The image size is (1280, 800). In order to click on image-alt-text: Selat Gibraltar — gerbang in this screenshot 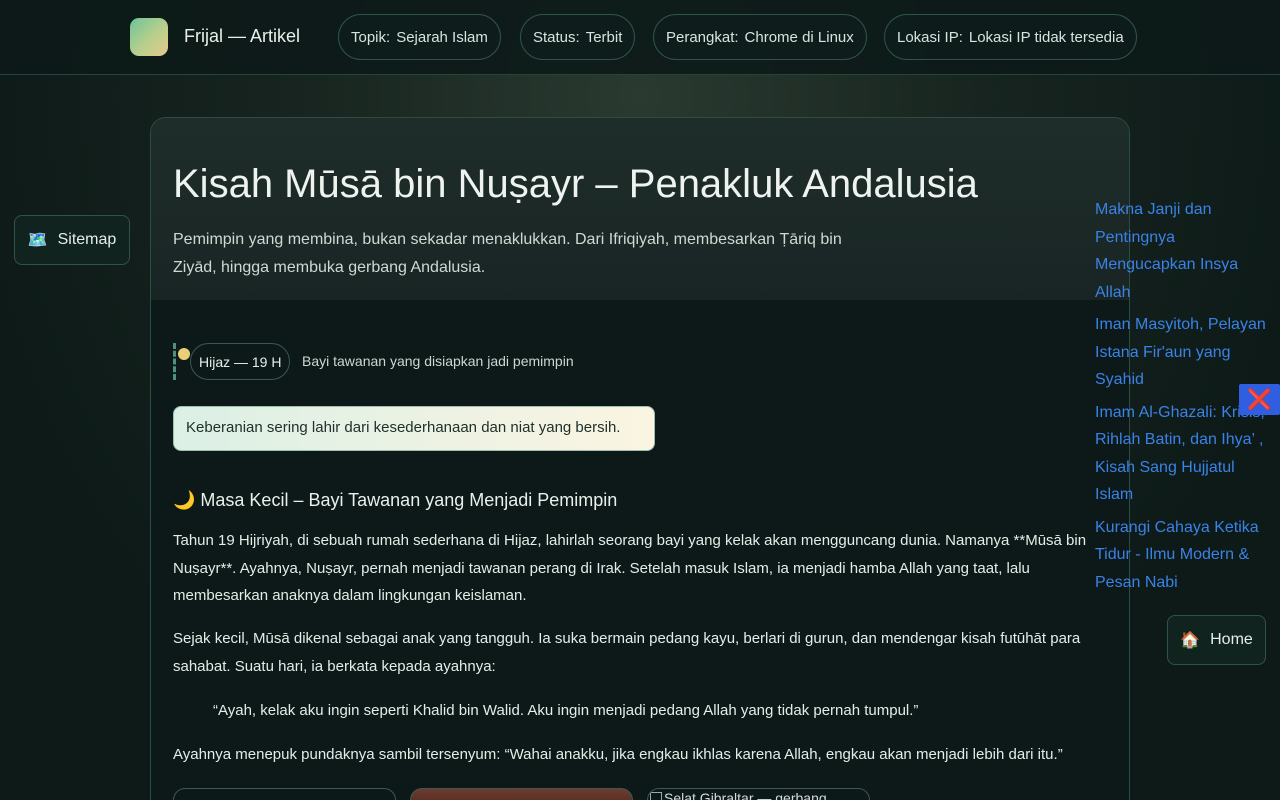, I will do `click(745, 795)`.